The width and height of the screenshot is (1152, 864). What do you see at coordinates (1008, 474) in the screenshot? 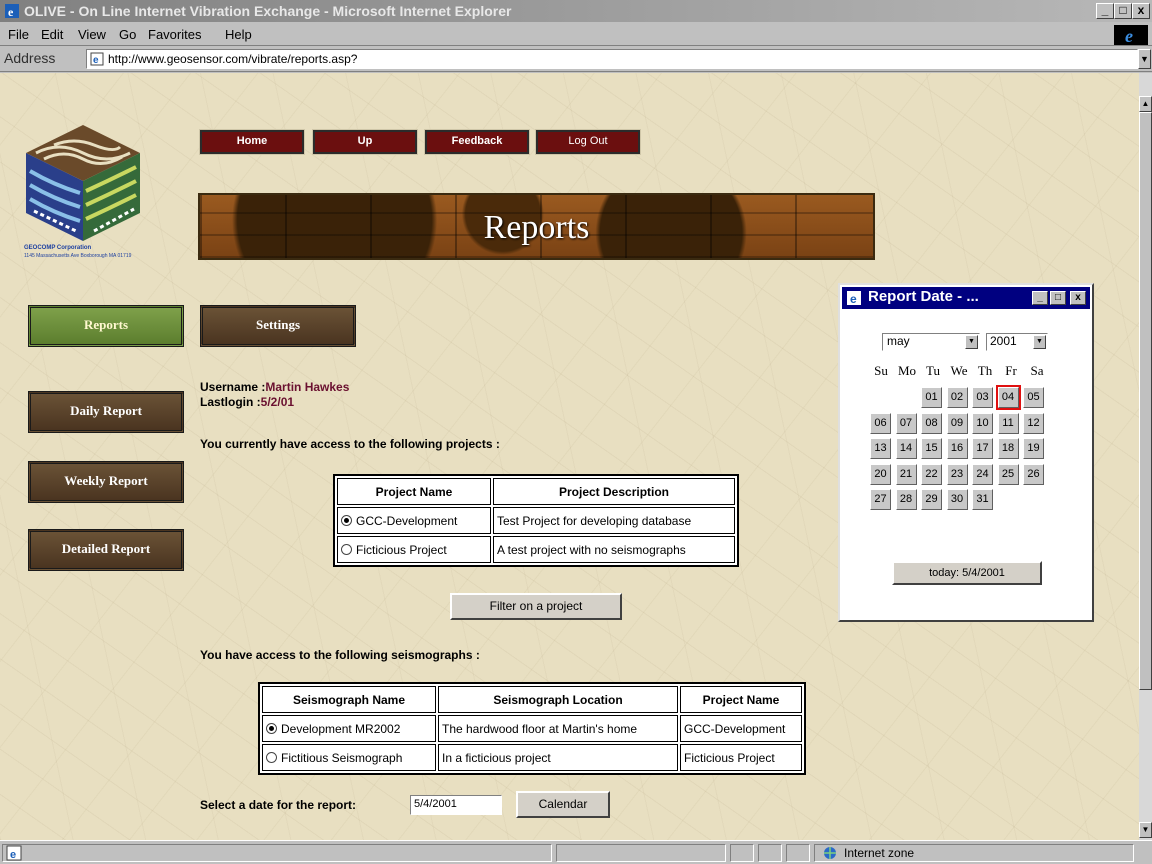
I see `calendar-day: 25` at bounding box center [1008, 474].